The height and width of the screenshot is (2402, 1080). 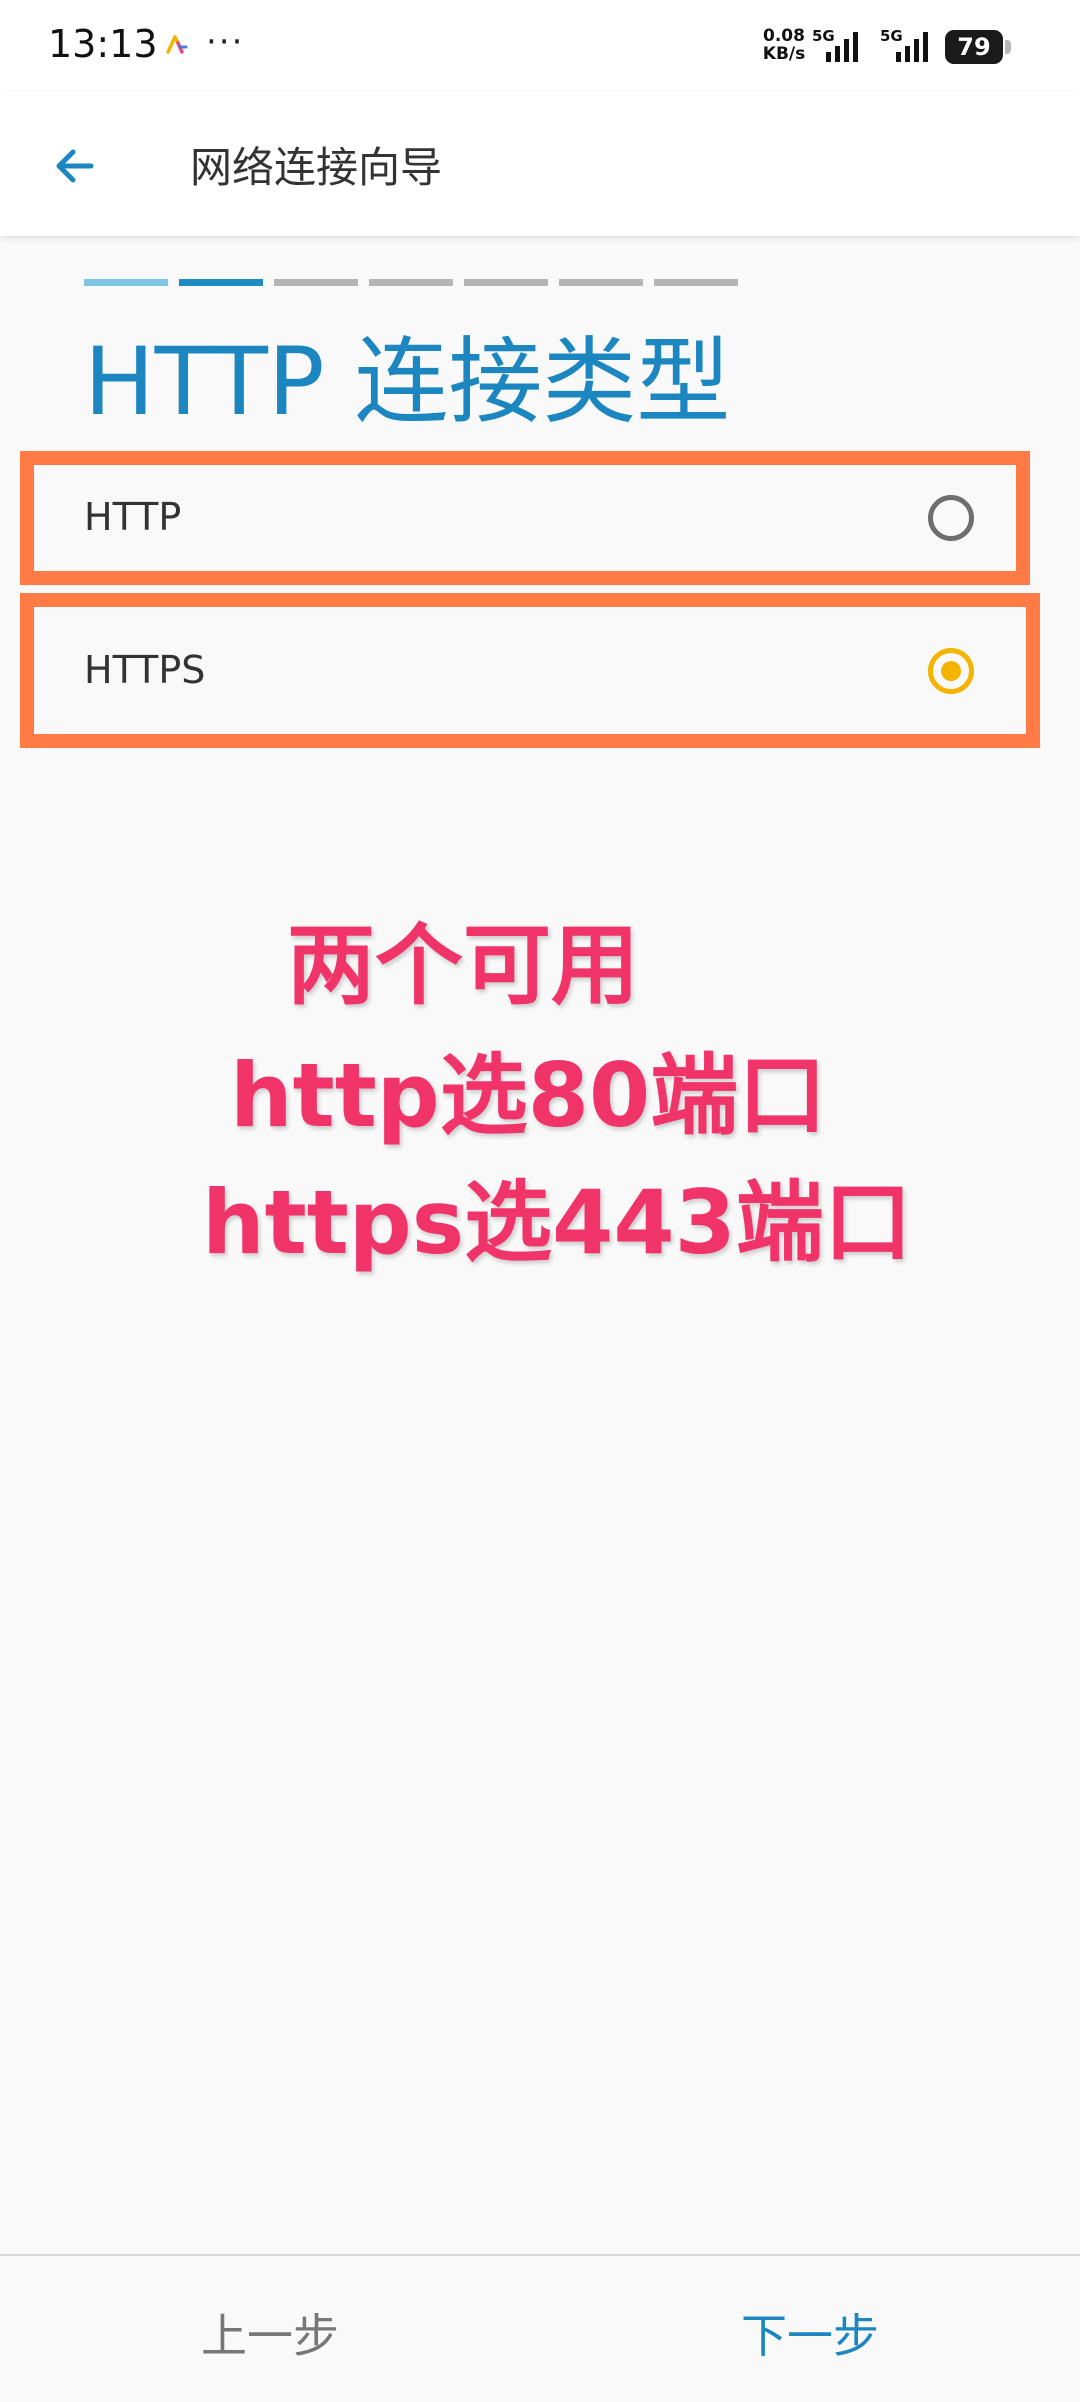 What do you see at coordinates (540, 2328) in the screenshot?
I see `bottom-navigation: 上一步 下一步` at bounding box center [540, 2328].